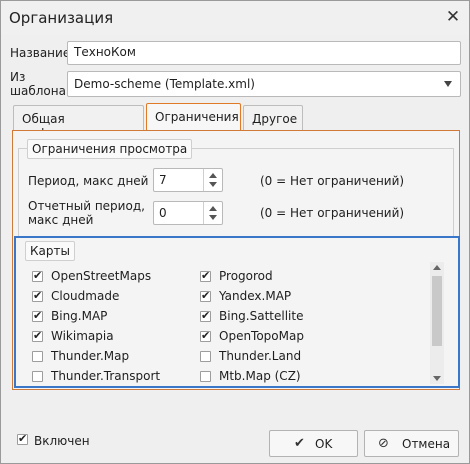  I want to click on map-label: Wikimapia, so click(82, 336).